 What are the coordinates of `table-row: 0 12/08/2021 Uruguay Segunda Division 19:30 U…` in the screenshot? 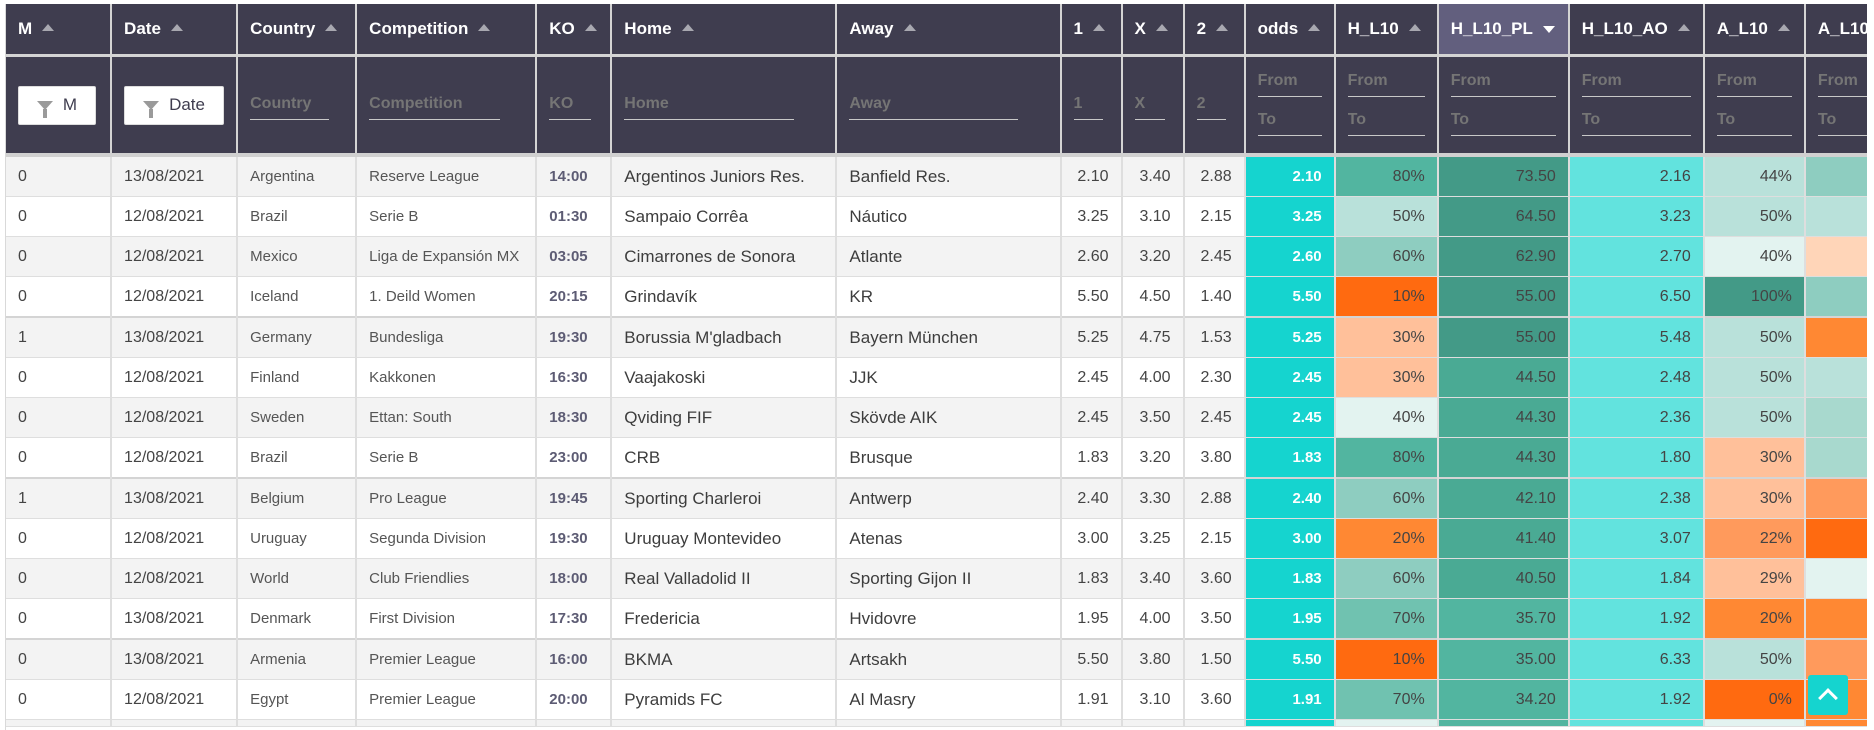 It's located at (936, 538).